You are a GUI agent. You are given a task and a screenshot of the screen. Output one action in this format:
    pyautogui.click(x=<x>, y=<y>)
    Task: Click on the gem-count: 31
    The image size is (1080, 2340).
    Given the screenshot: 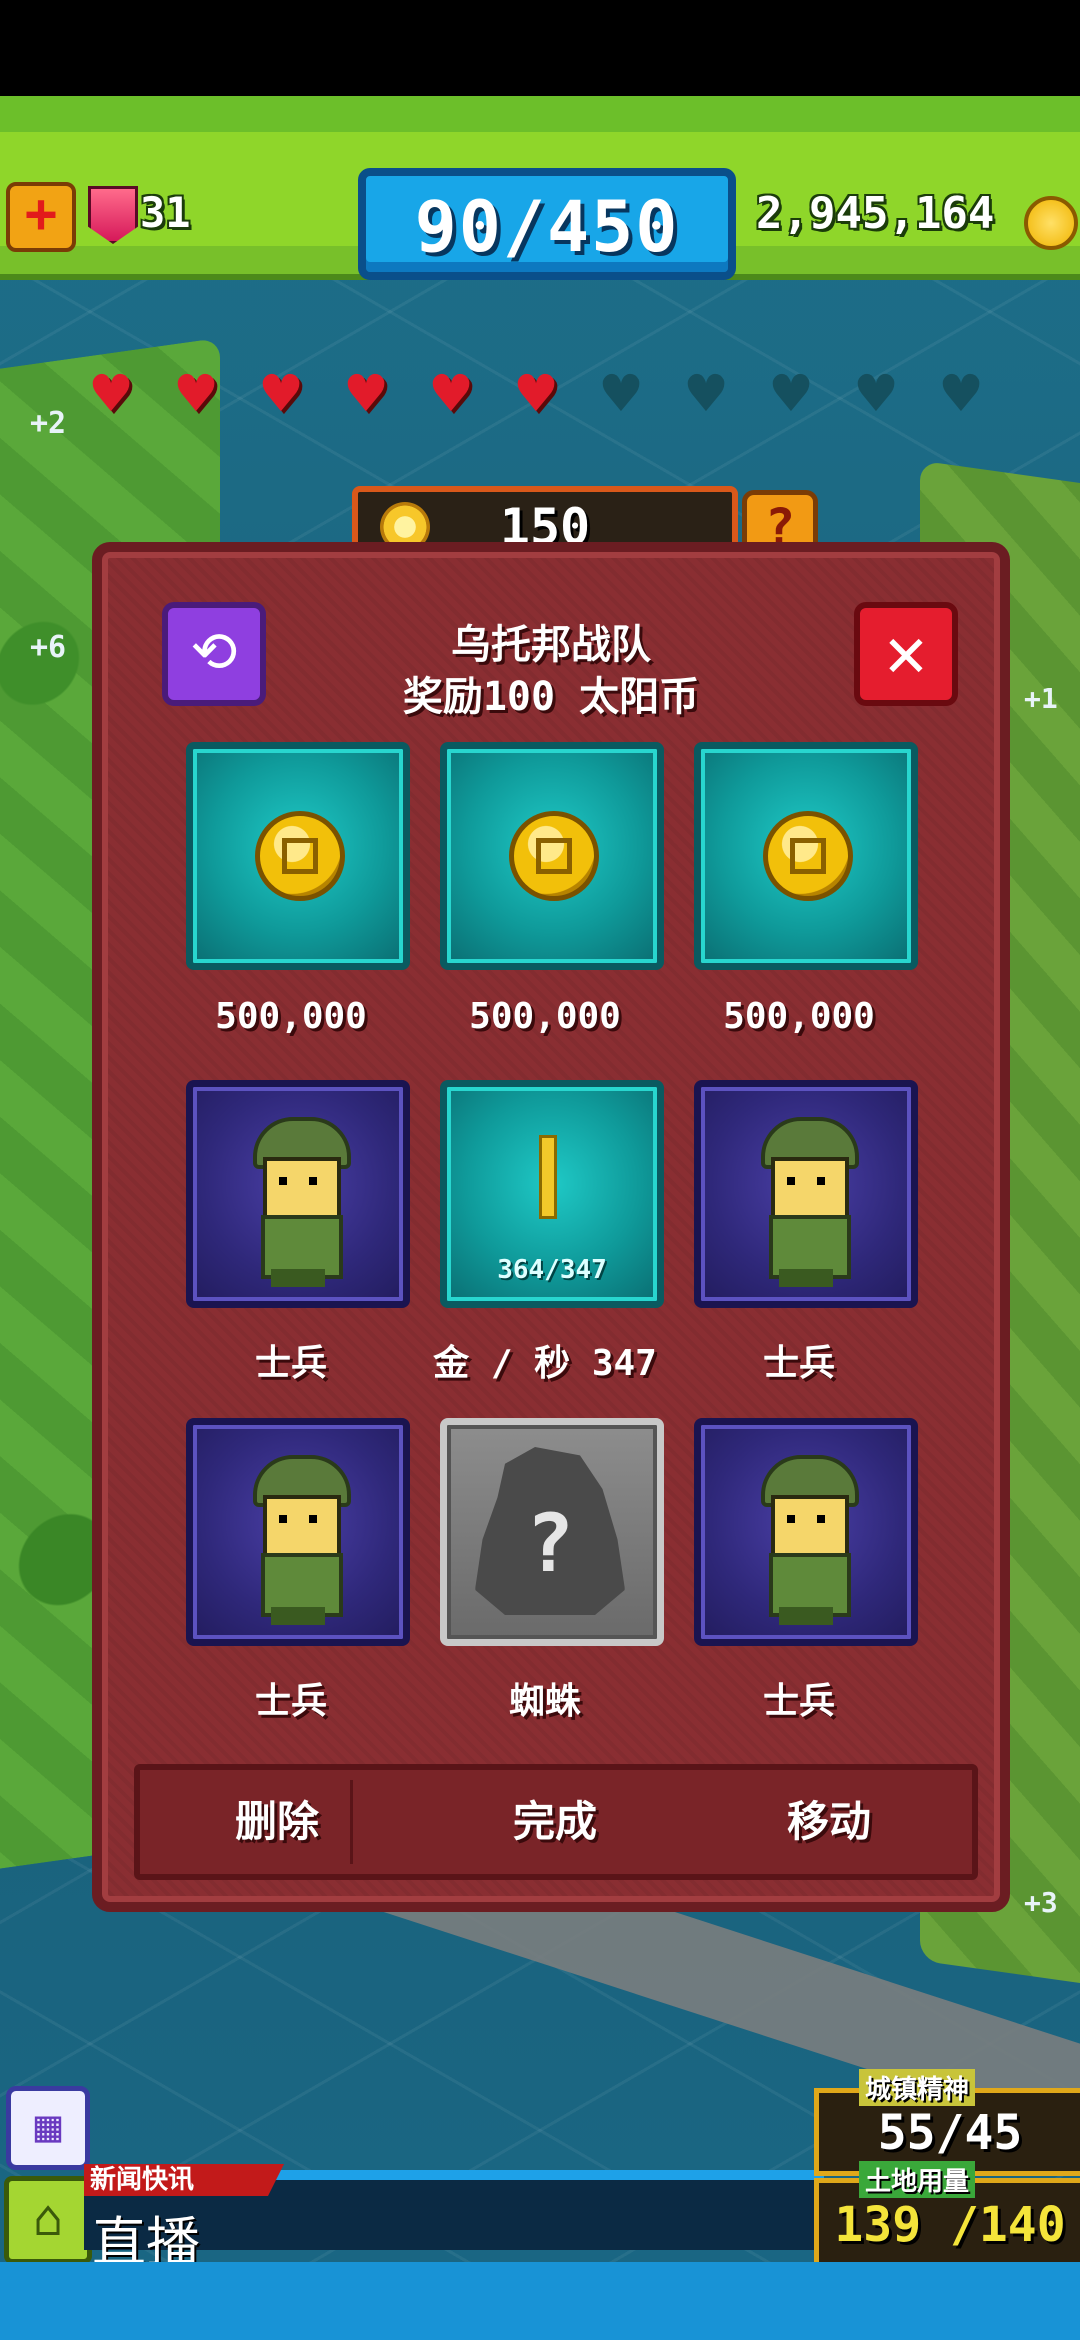 What is the action you would take?
    pyautogui.click(x=165, y=212)
    